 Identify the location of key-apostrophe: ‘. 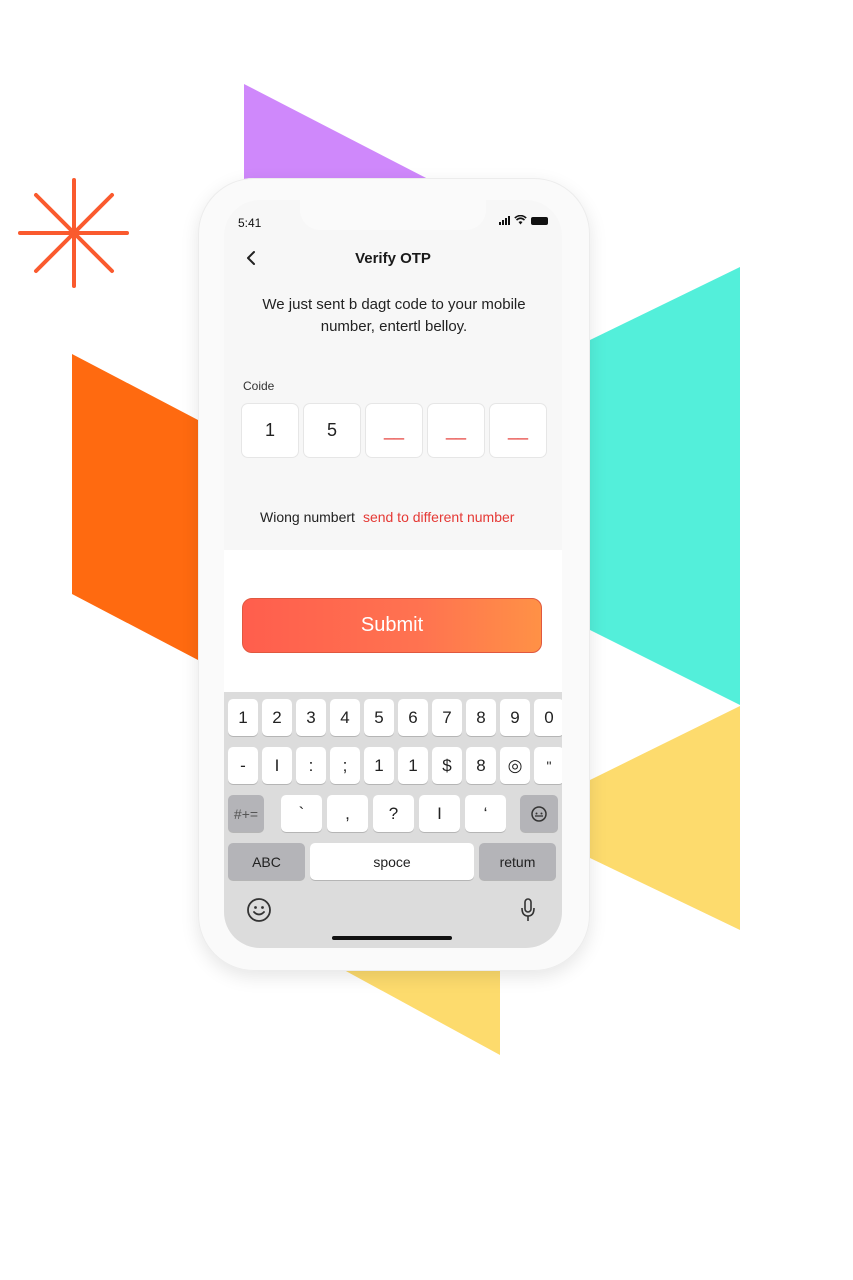
(485, 813).